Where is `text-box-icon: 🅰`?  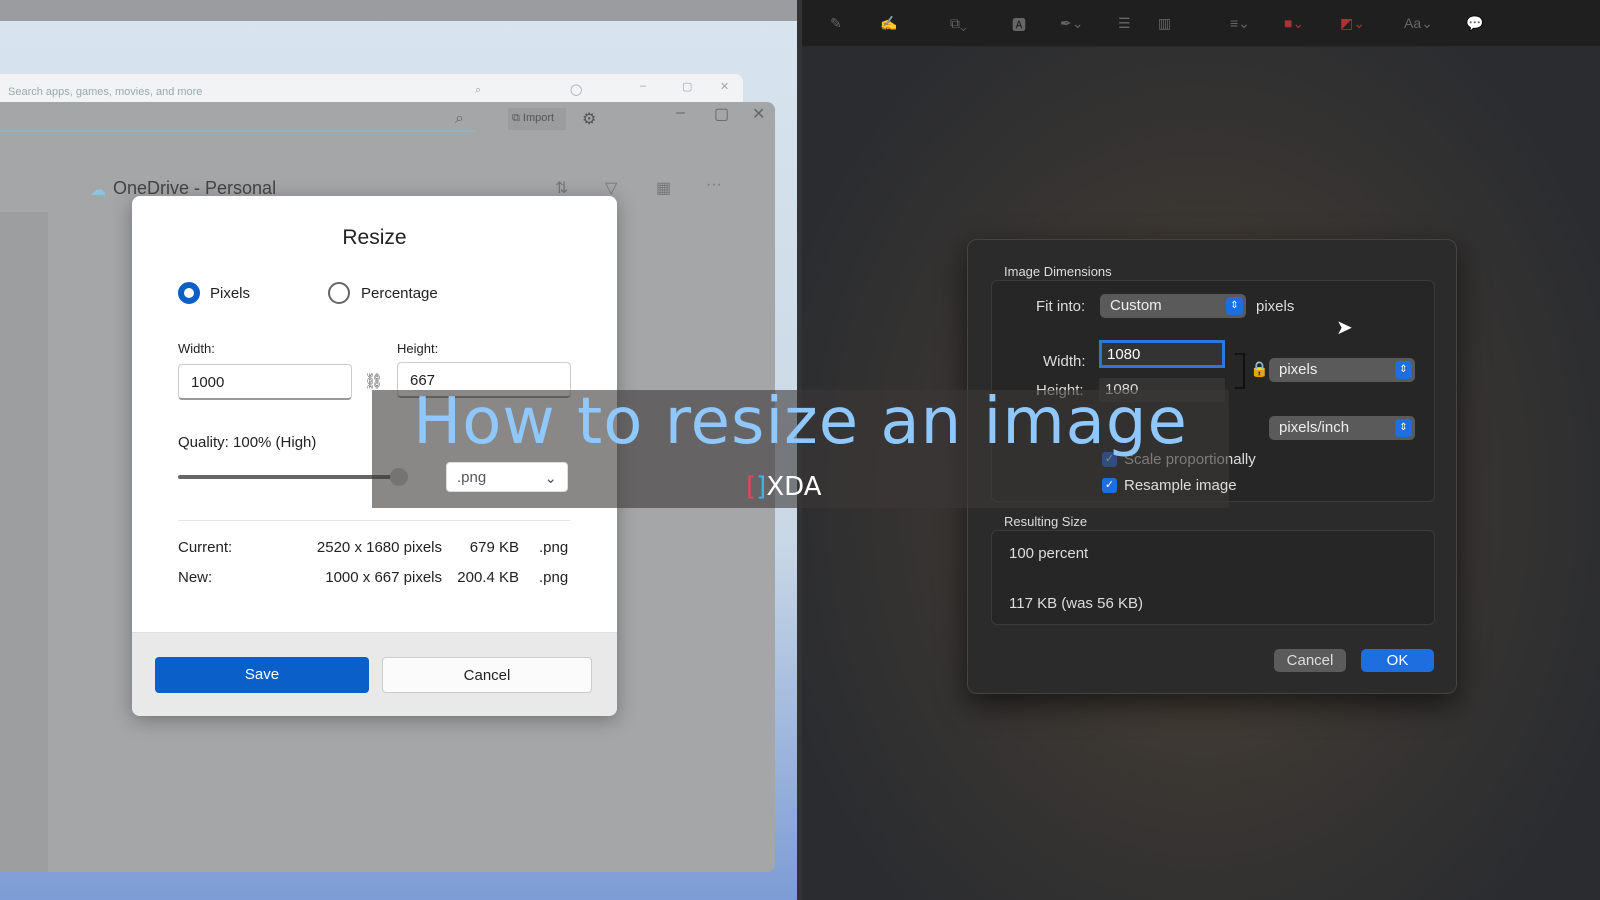
text-box-icon: 🅰 is located at coordinates (1019, 25).